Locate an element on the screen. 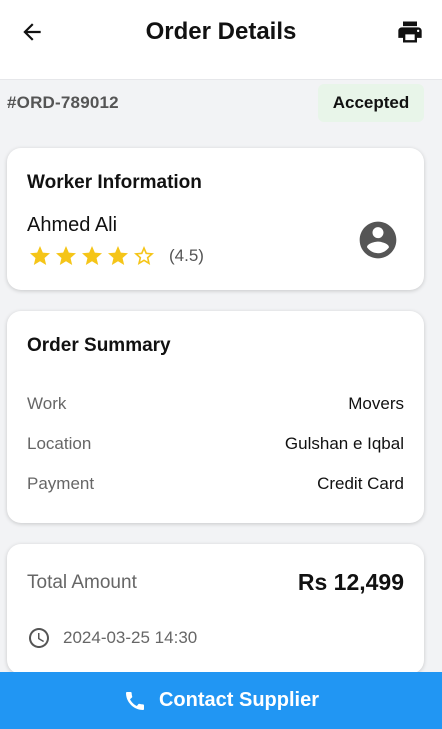  total-amount-value: Rs 12,499 is located at coordinates (350, 582).